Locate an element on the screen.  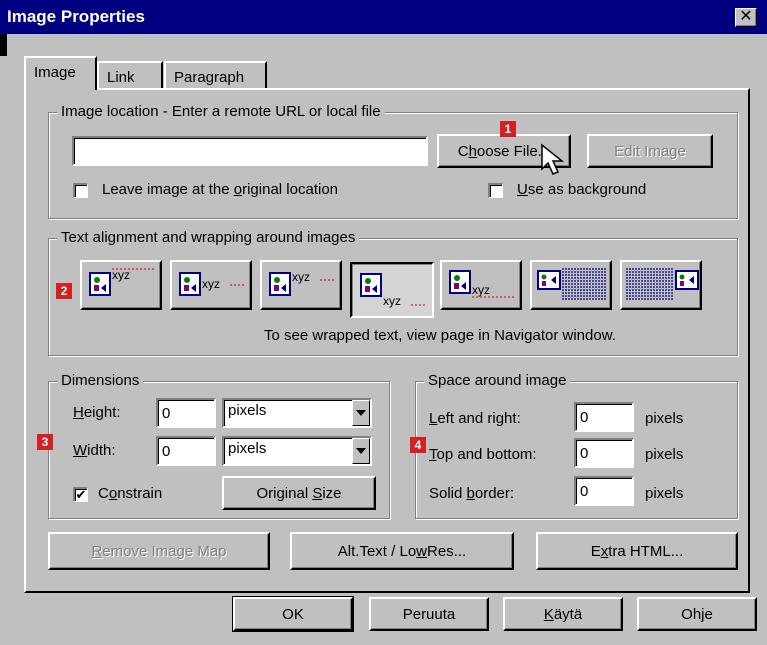
check-icon: ✔ is located at coordinates (81, 494).